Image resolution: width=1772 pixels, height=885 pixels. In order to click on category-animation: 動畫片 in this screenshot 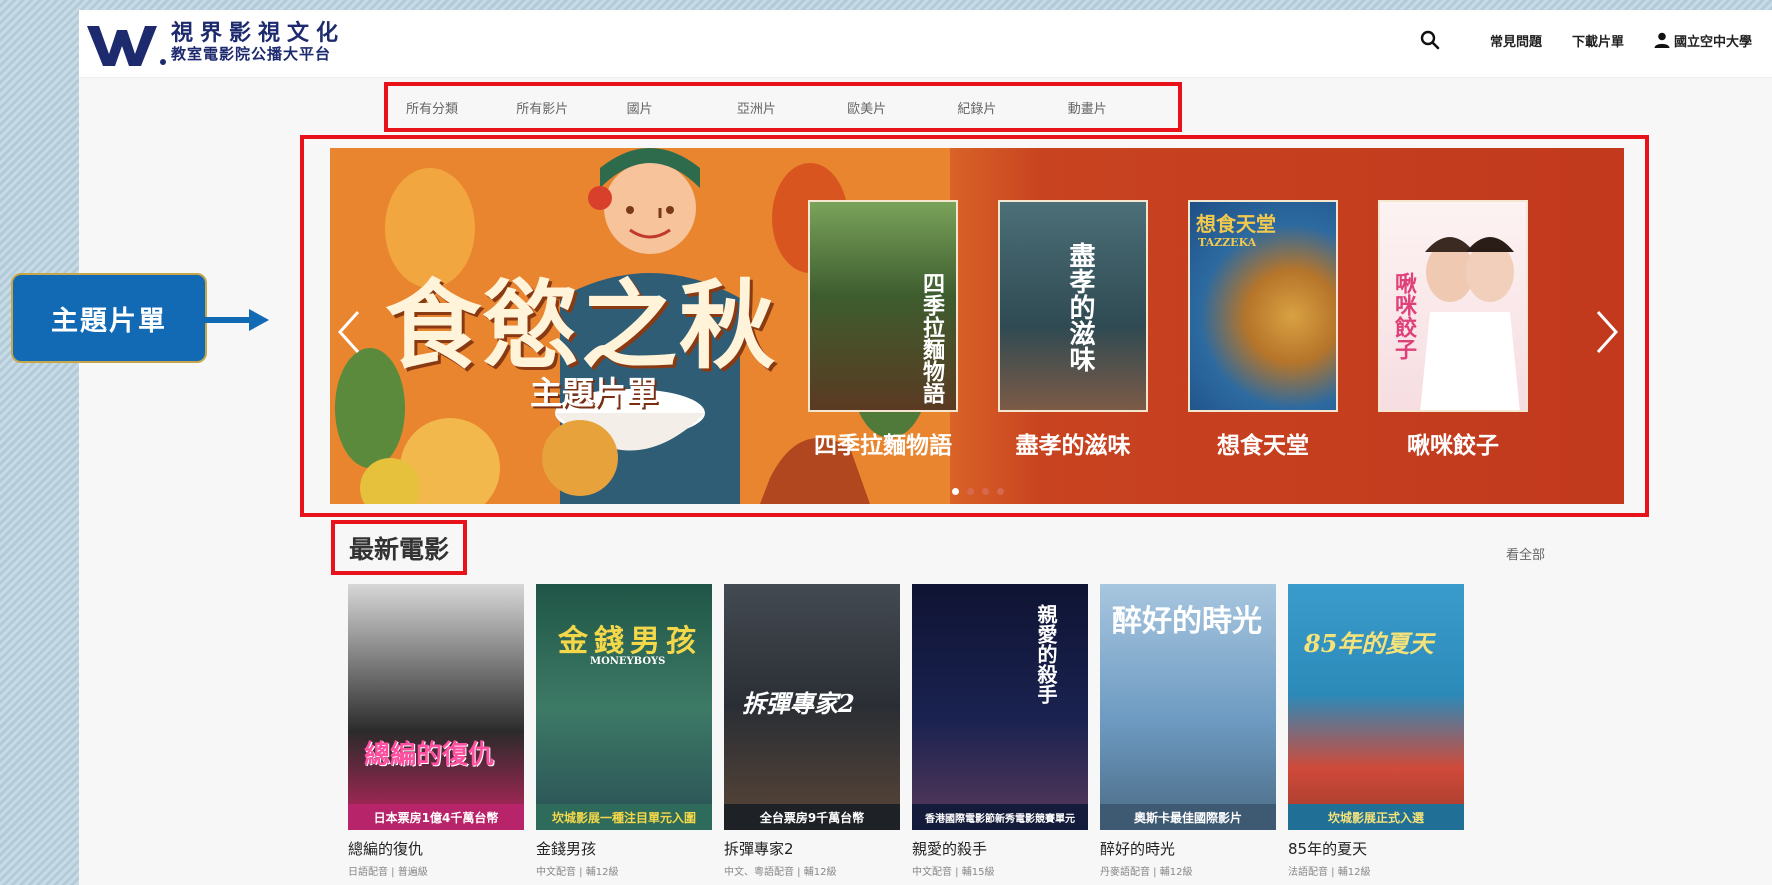, I will do `click(1123, 107)`.